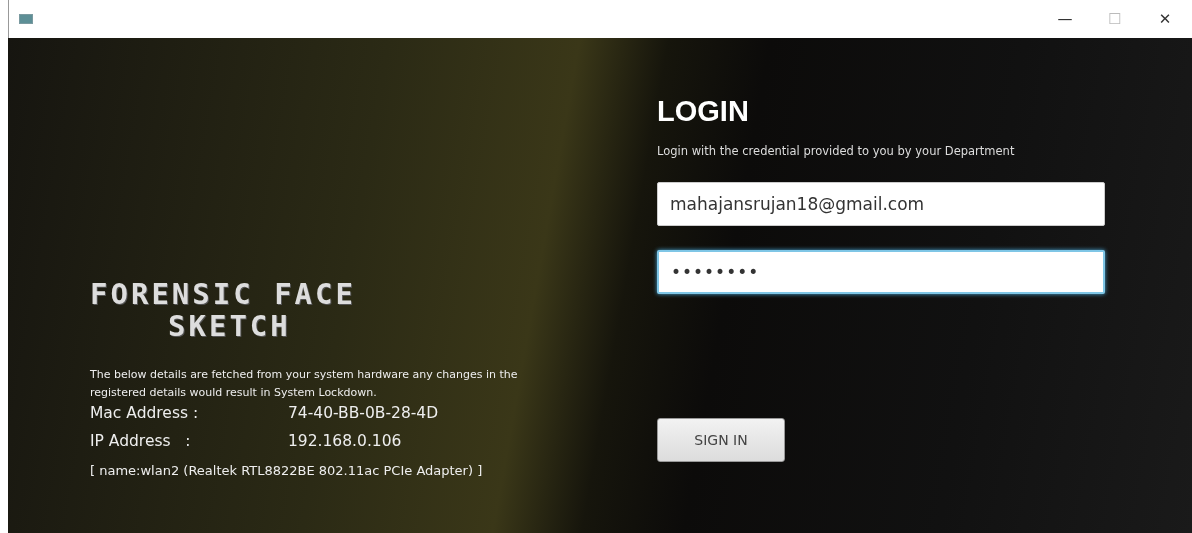  Describe the element at coordinates (223, 310) in the screenshot. I see `app-logo-text: FORENSIC FACE SKETCH` at that location.